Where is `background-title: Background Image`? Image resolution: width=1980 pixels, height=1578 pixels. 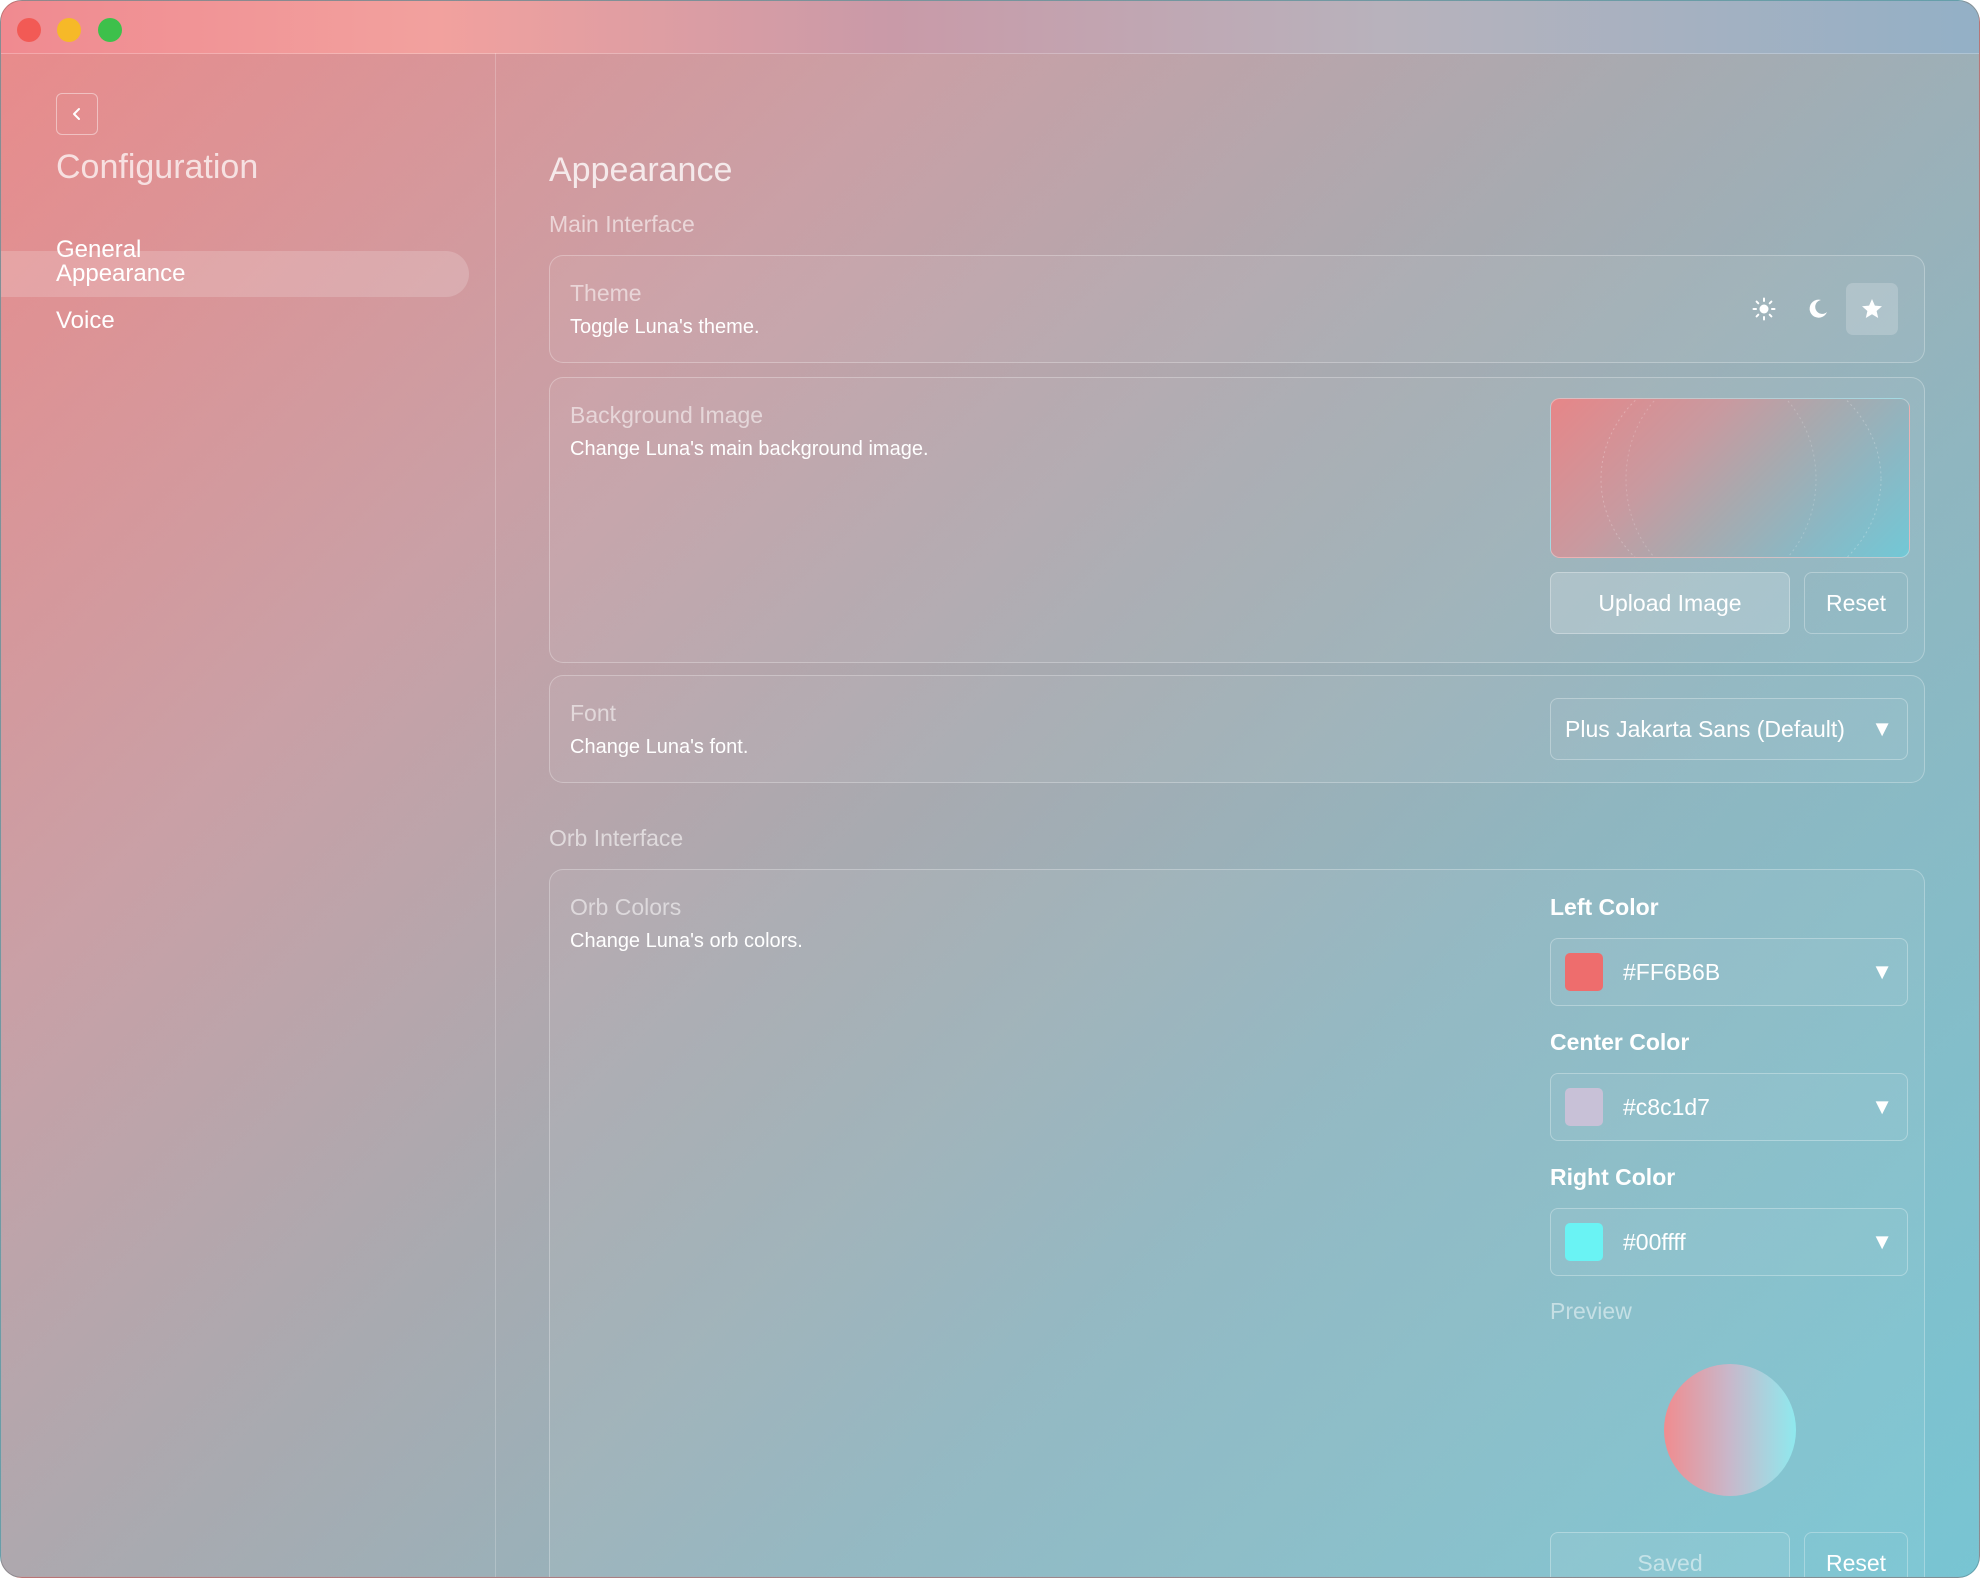 background-title: Background Image is located at coordinates (667, 415).